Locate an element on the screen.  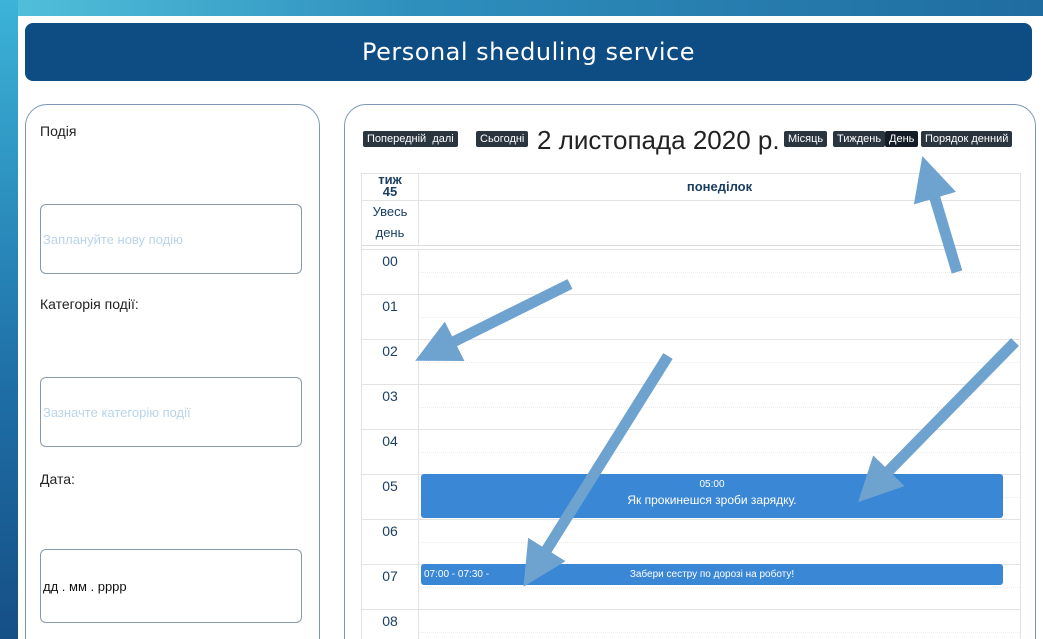
day-header: понеділок is located at coordinates (719, 186).